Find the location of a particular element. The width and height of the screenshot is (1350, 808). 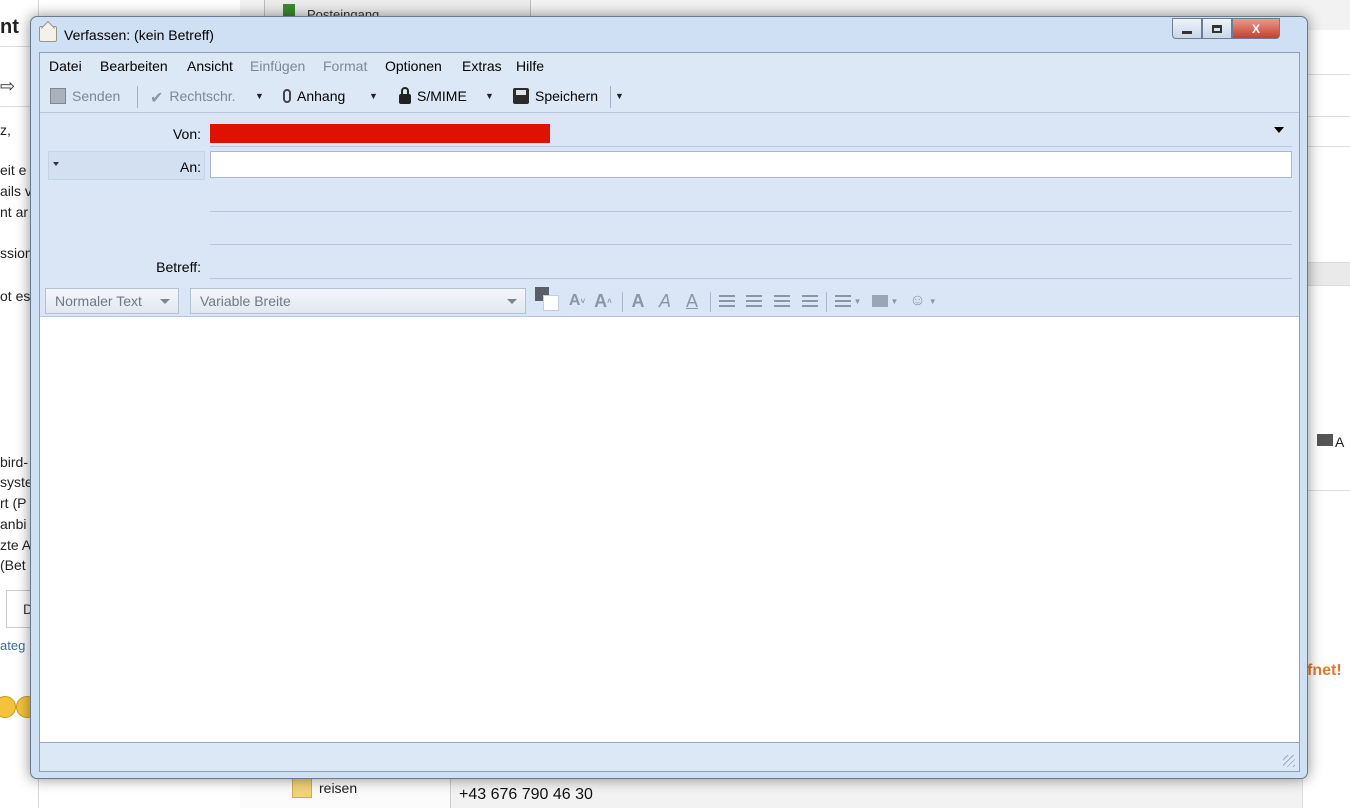

bg-text: nt ar is located at coordinates (14, 212).